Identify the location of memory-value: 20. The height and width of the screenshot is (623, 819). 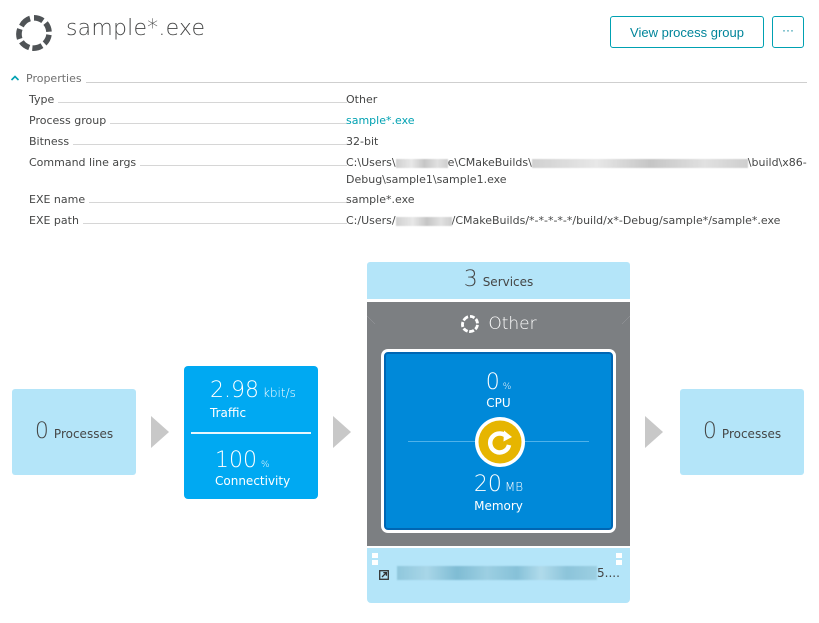
(487, 484).